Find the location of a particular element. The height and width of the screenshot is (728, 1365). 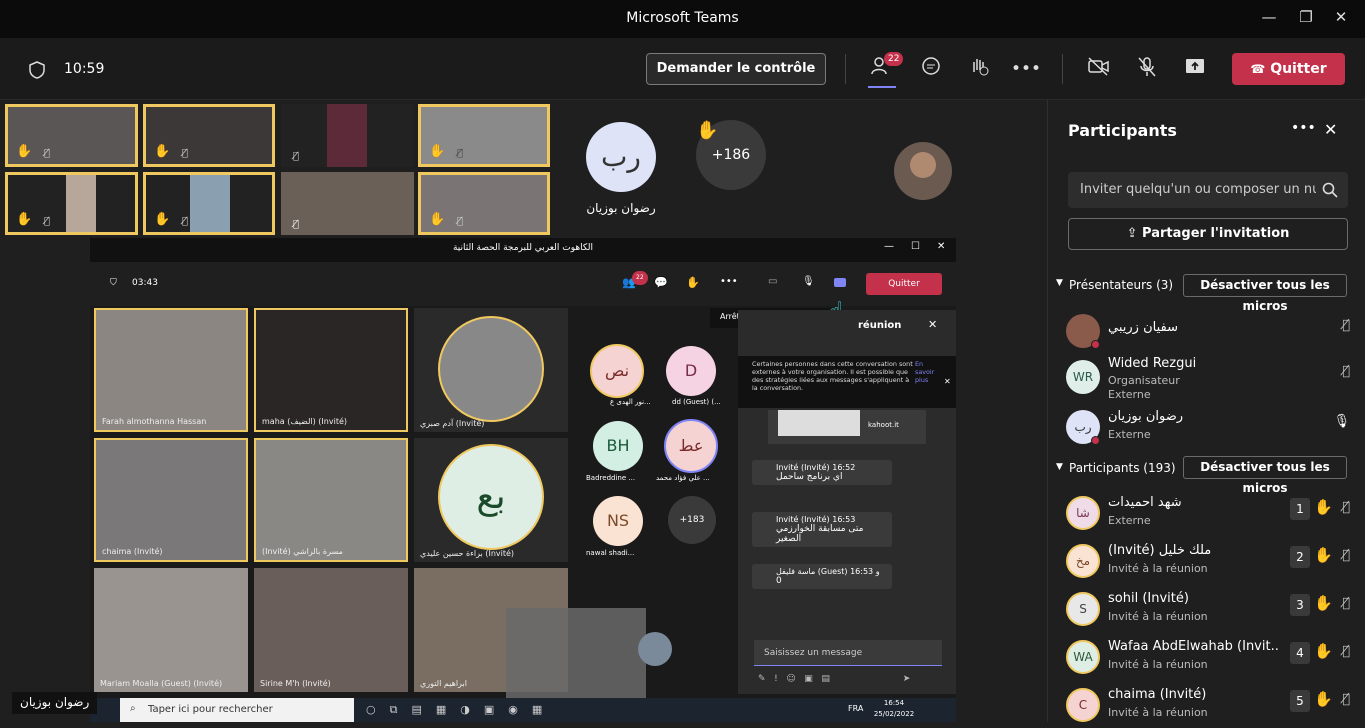

quit-label: Quitter is located at coordinates (1298, 69).